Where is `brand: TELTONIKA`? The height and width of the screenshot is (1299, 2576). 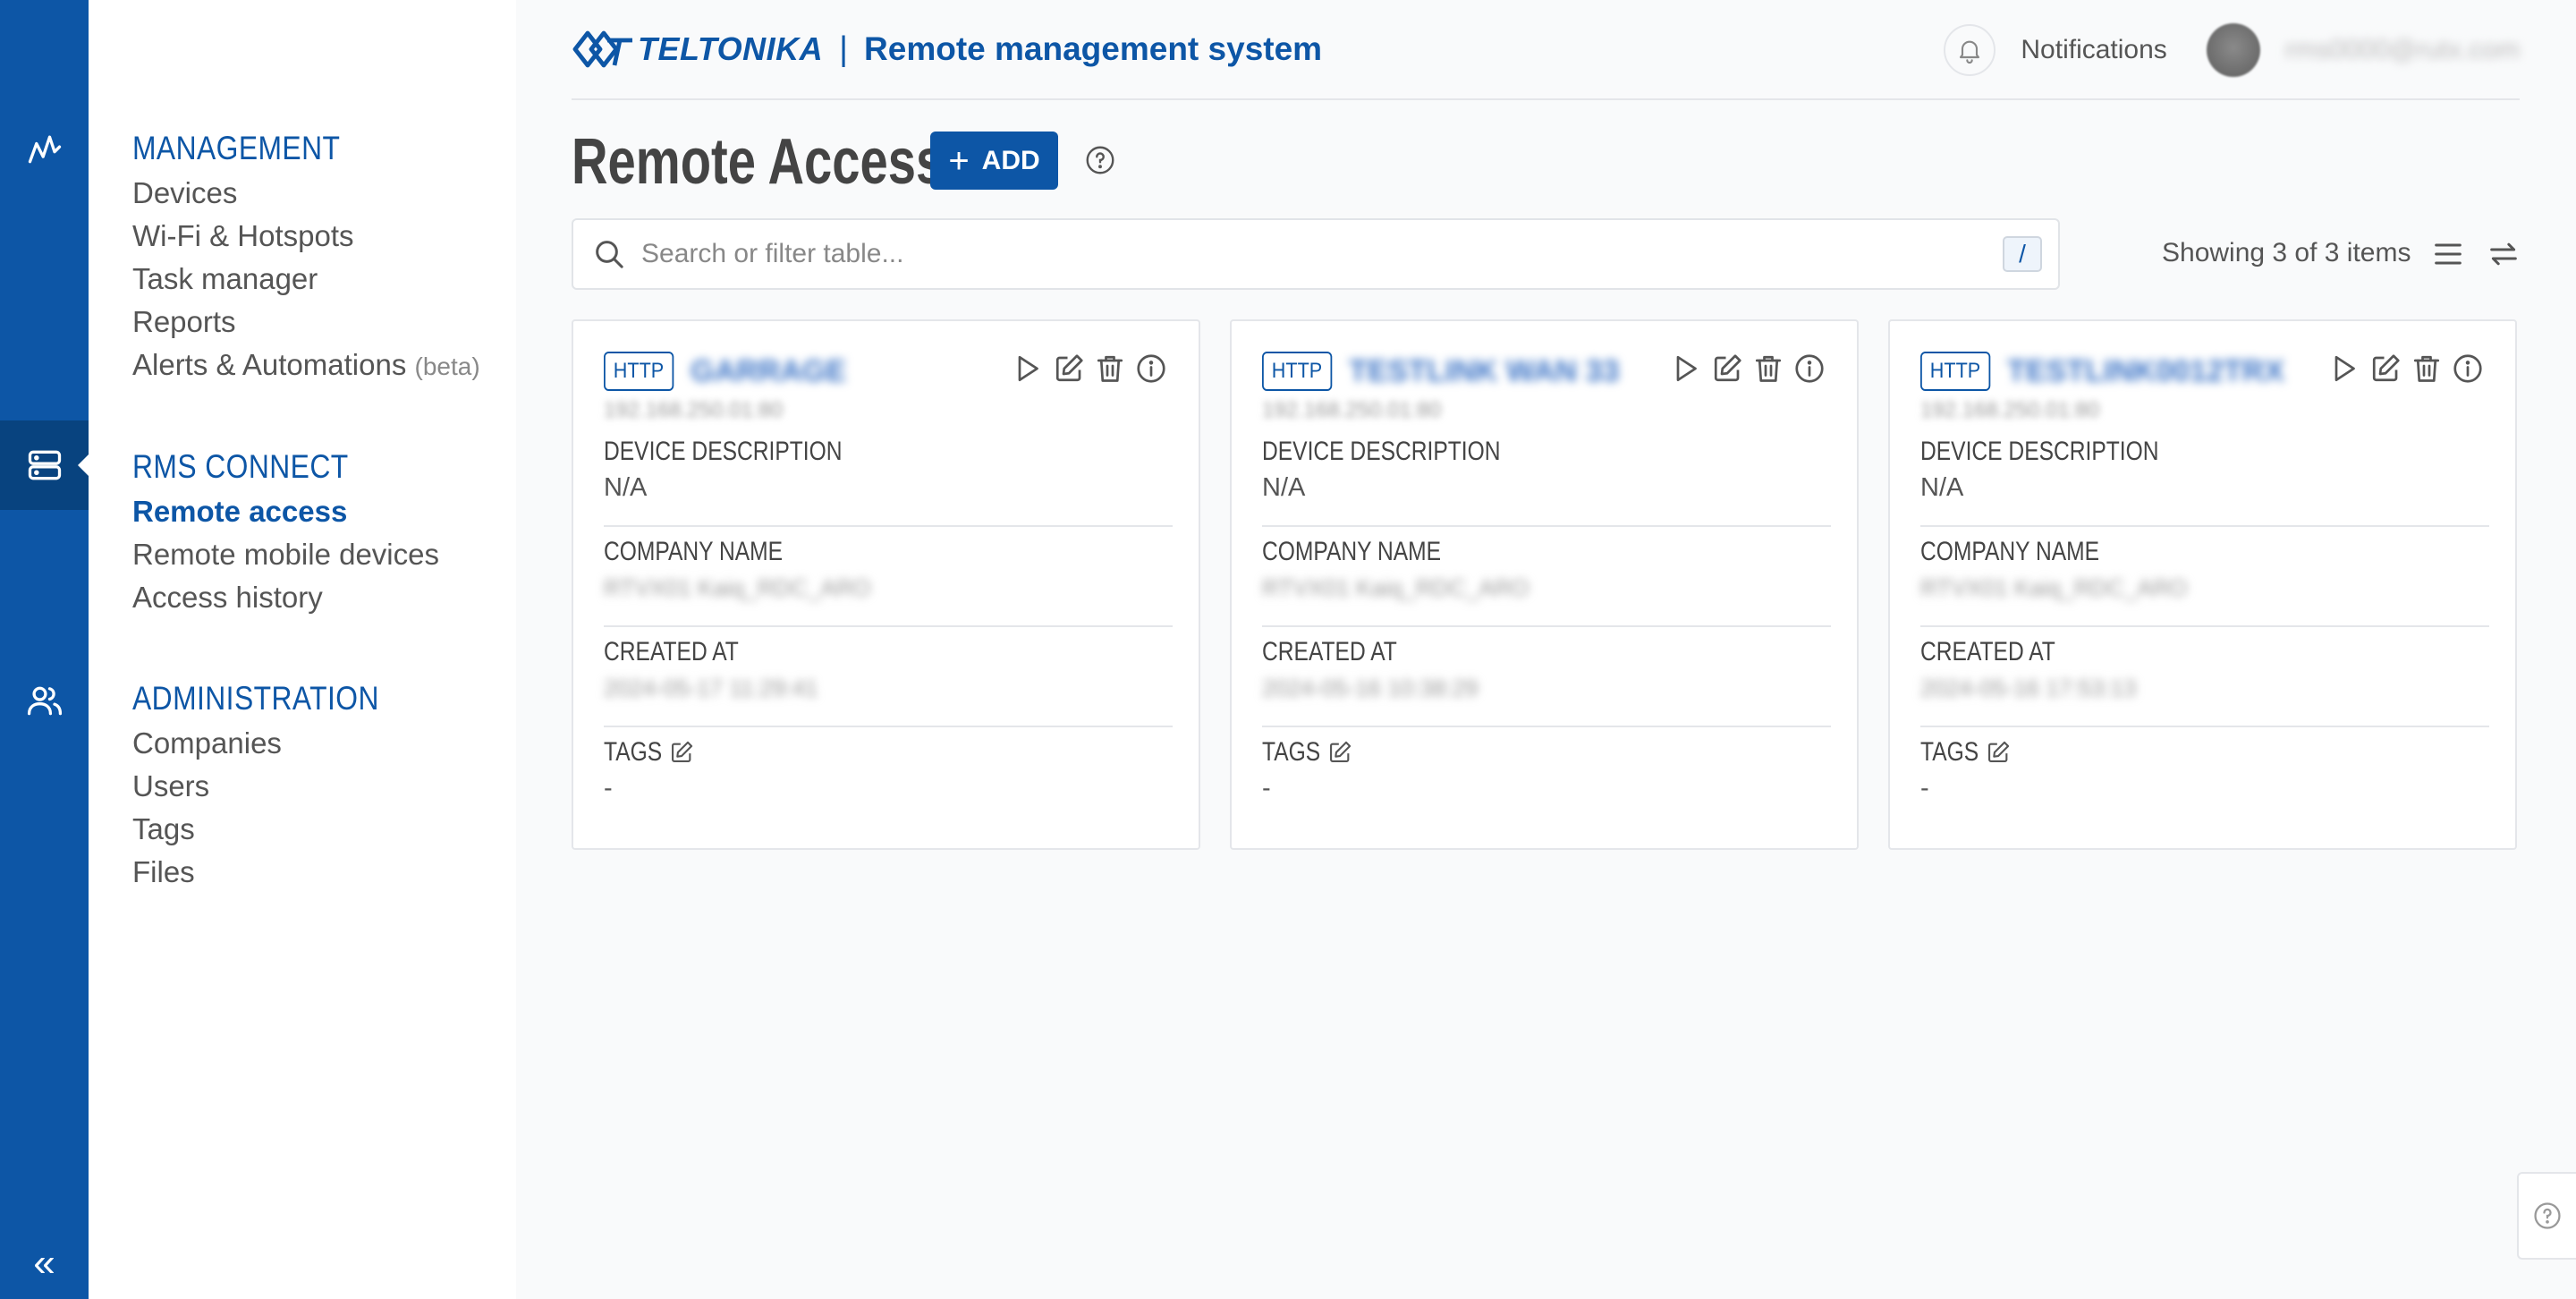 brand: TELTONIKA is located at coordinates (697, 49).